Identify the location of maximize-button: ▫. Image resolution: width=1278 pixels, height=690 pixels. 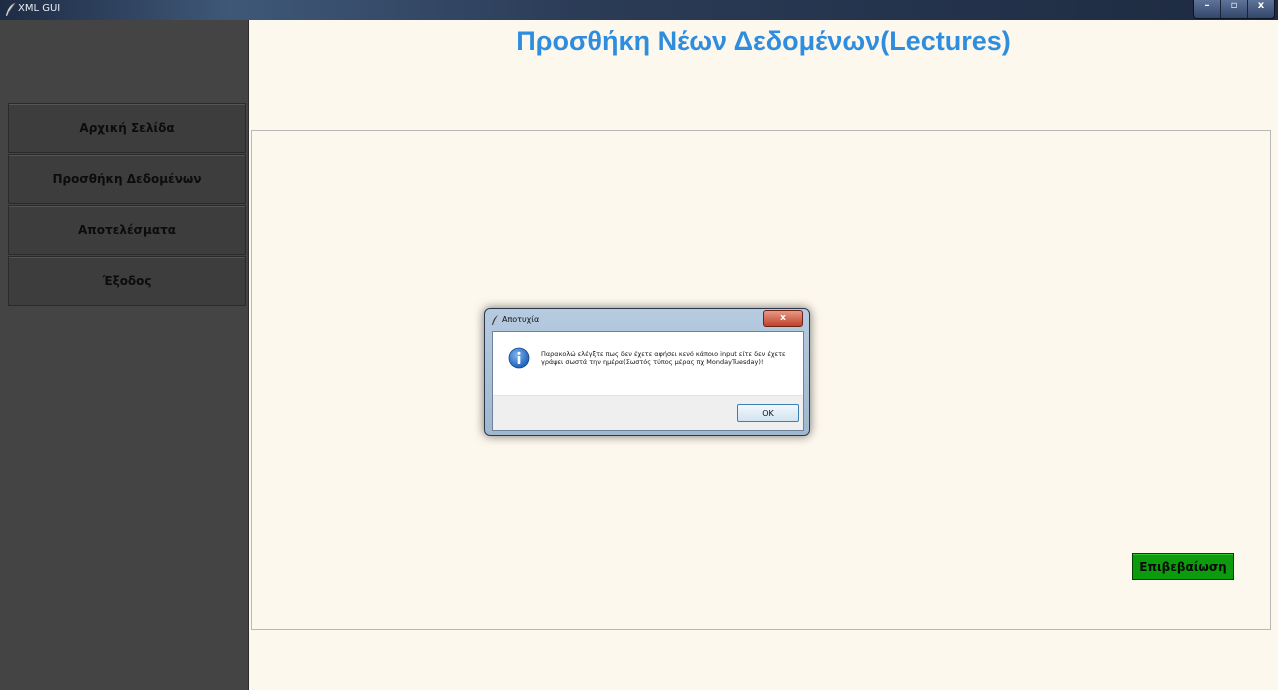
(1234, 9).